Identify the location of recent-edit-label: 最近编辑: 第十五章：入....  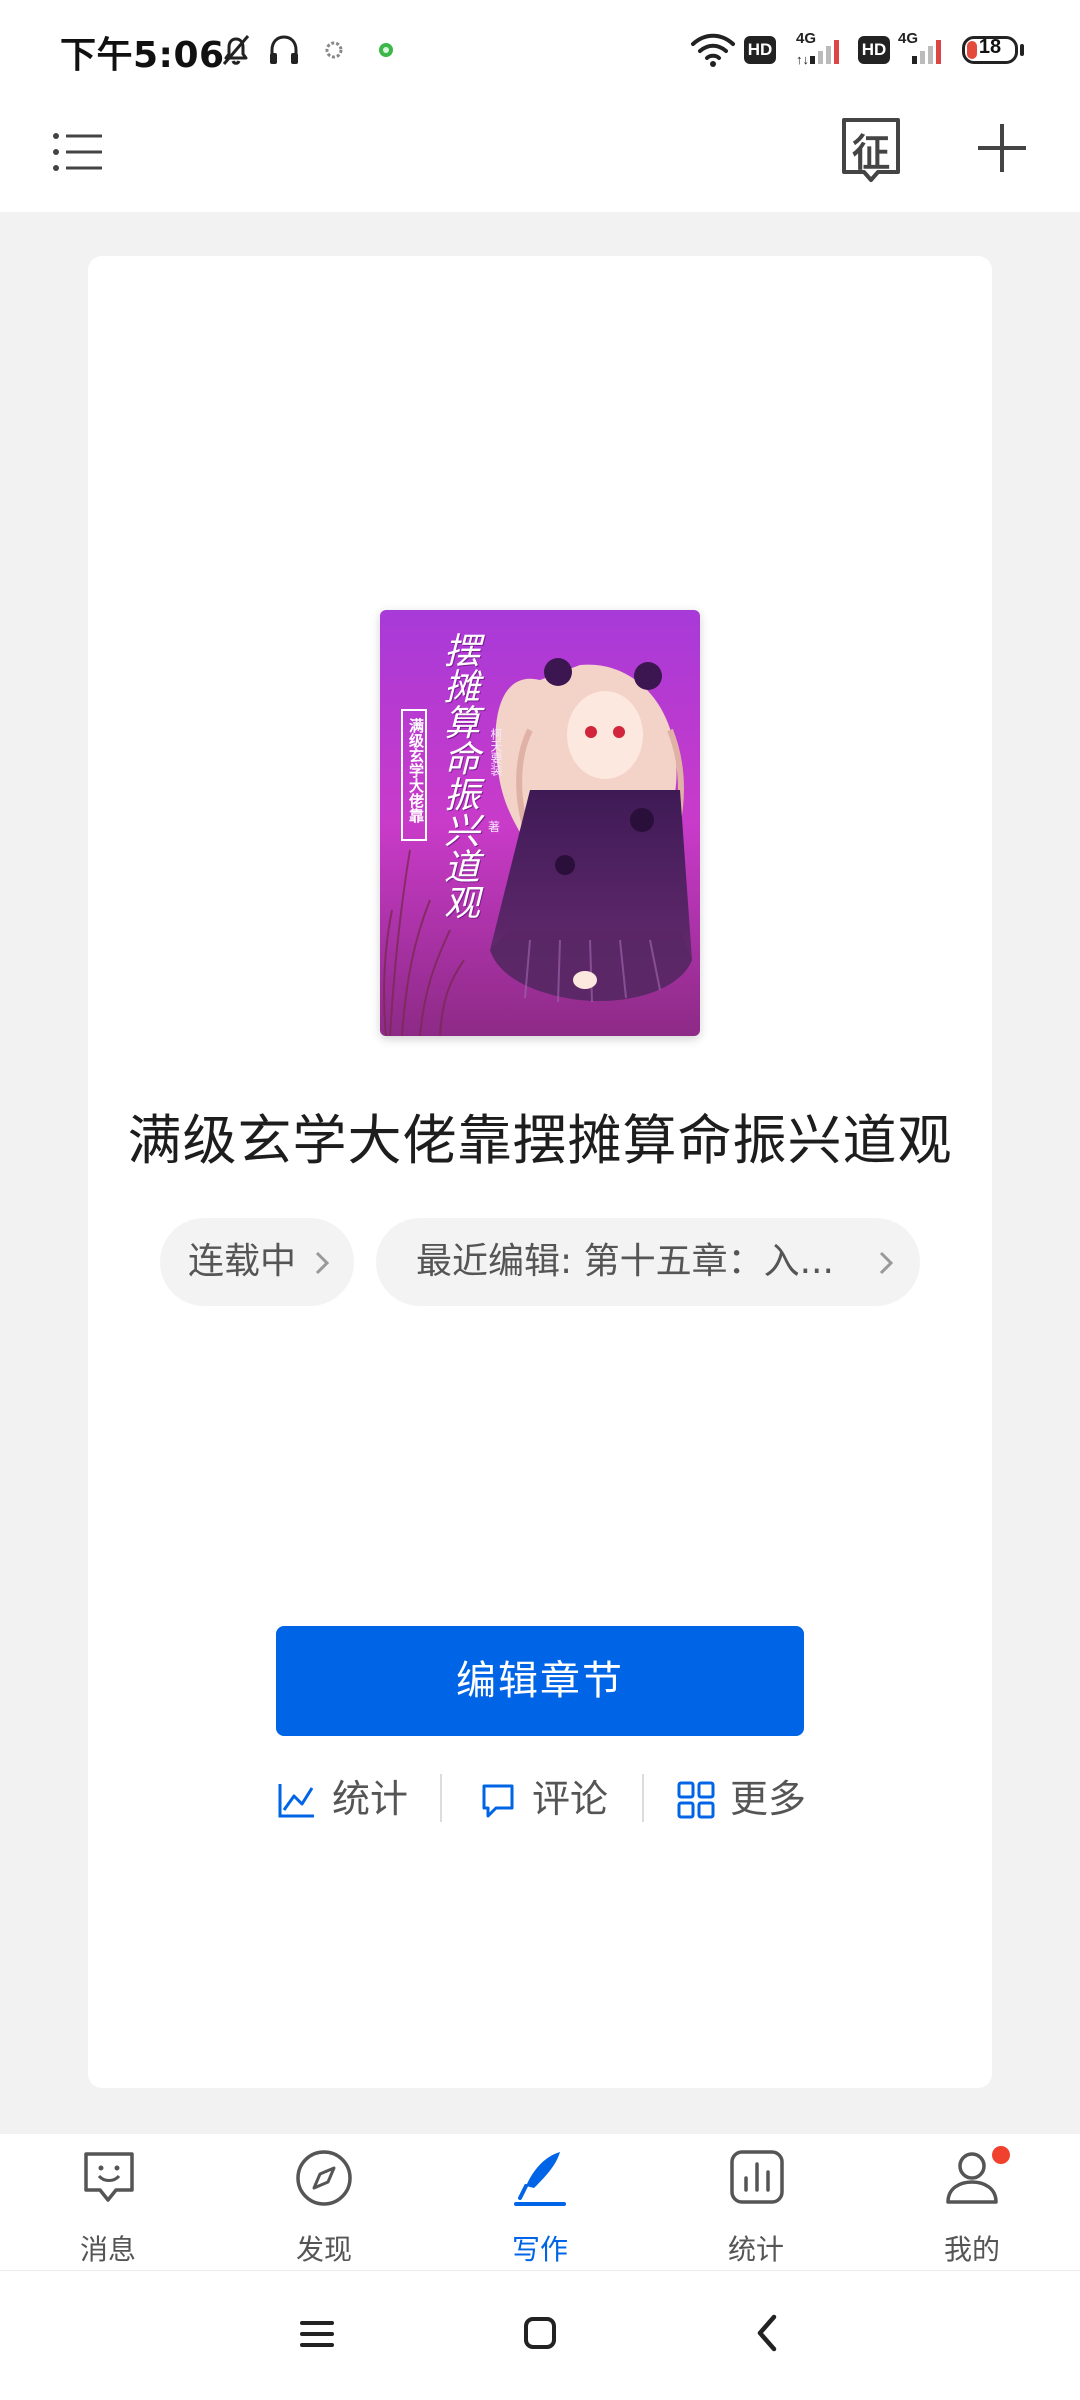
(625, 1261).